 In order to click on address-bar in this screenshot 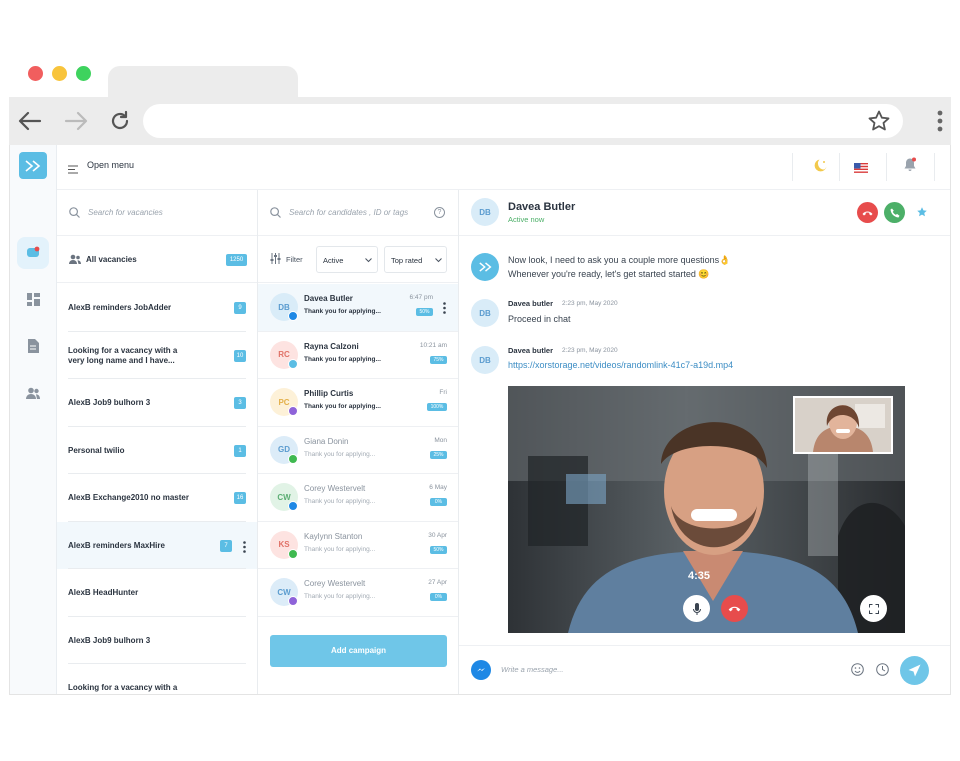, I will do `click(523, 121)`.